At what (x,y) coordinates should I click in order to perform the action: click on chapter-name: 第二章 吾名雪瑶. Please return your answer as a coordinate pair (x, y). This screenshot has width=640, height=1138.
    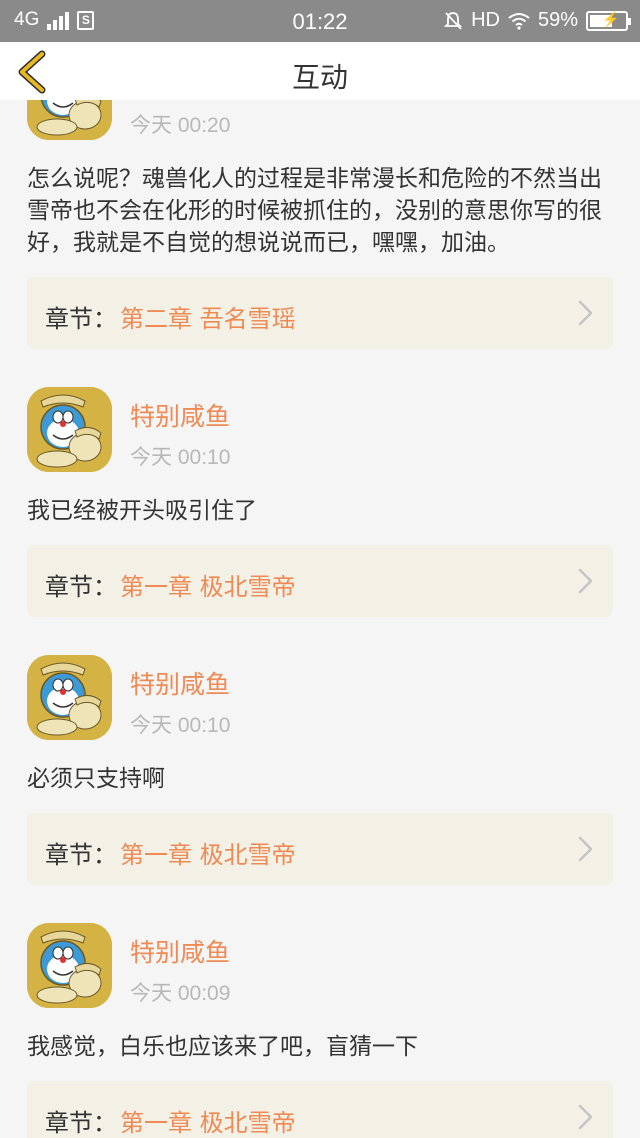
    Looking at the image, I should click on (208, 319).